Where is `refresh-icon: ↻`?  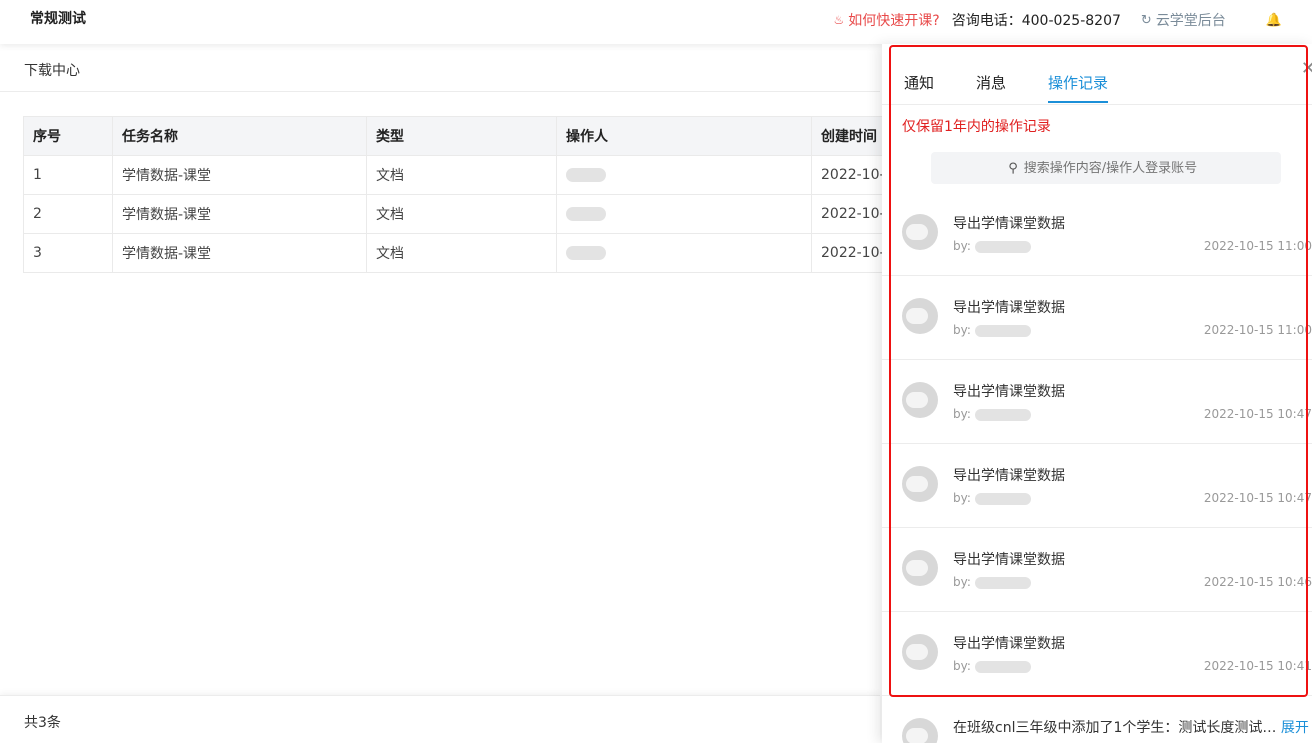
refresh-icon: ↻ is located at coordinates (1146, 20).